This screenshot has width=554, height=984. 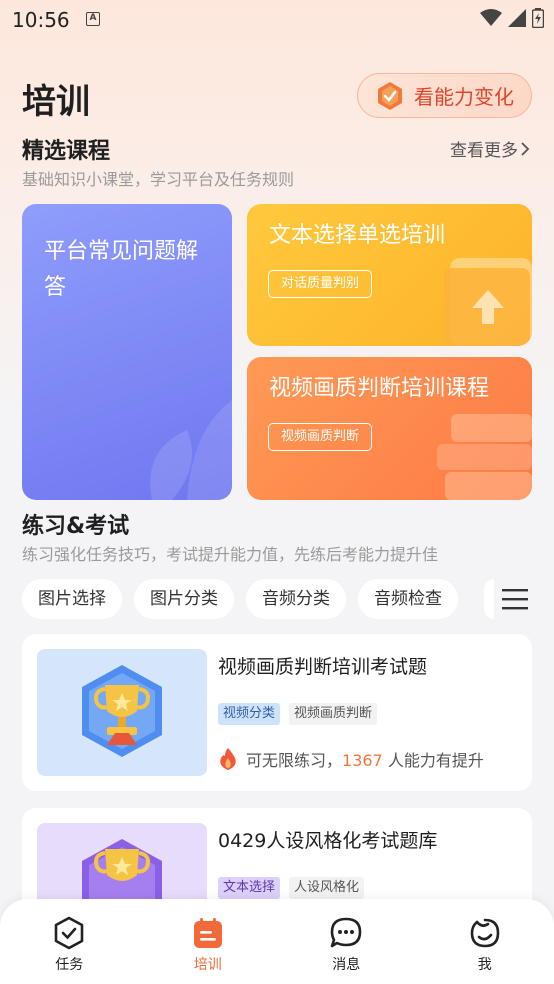 What do you see at coordinates (390, 95) in the screenshot?
I see `shield-badge-icon` at bounding box center [390, 95].